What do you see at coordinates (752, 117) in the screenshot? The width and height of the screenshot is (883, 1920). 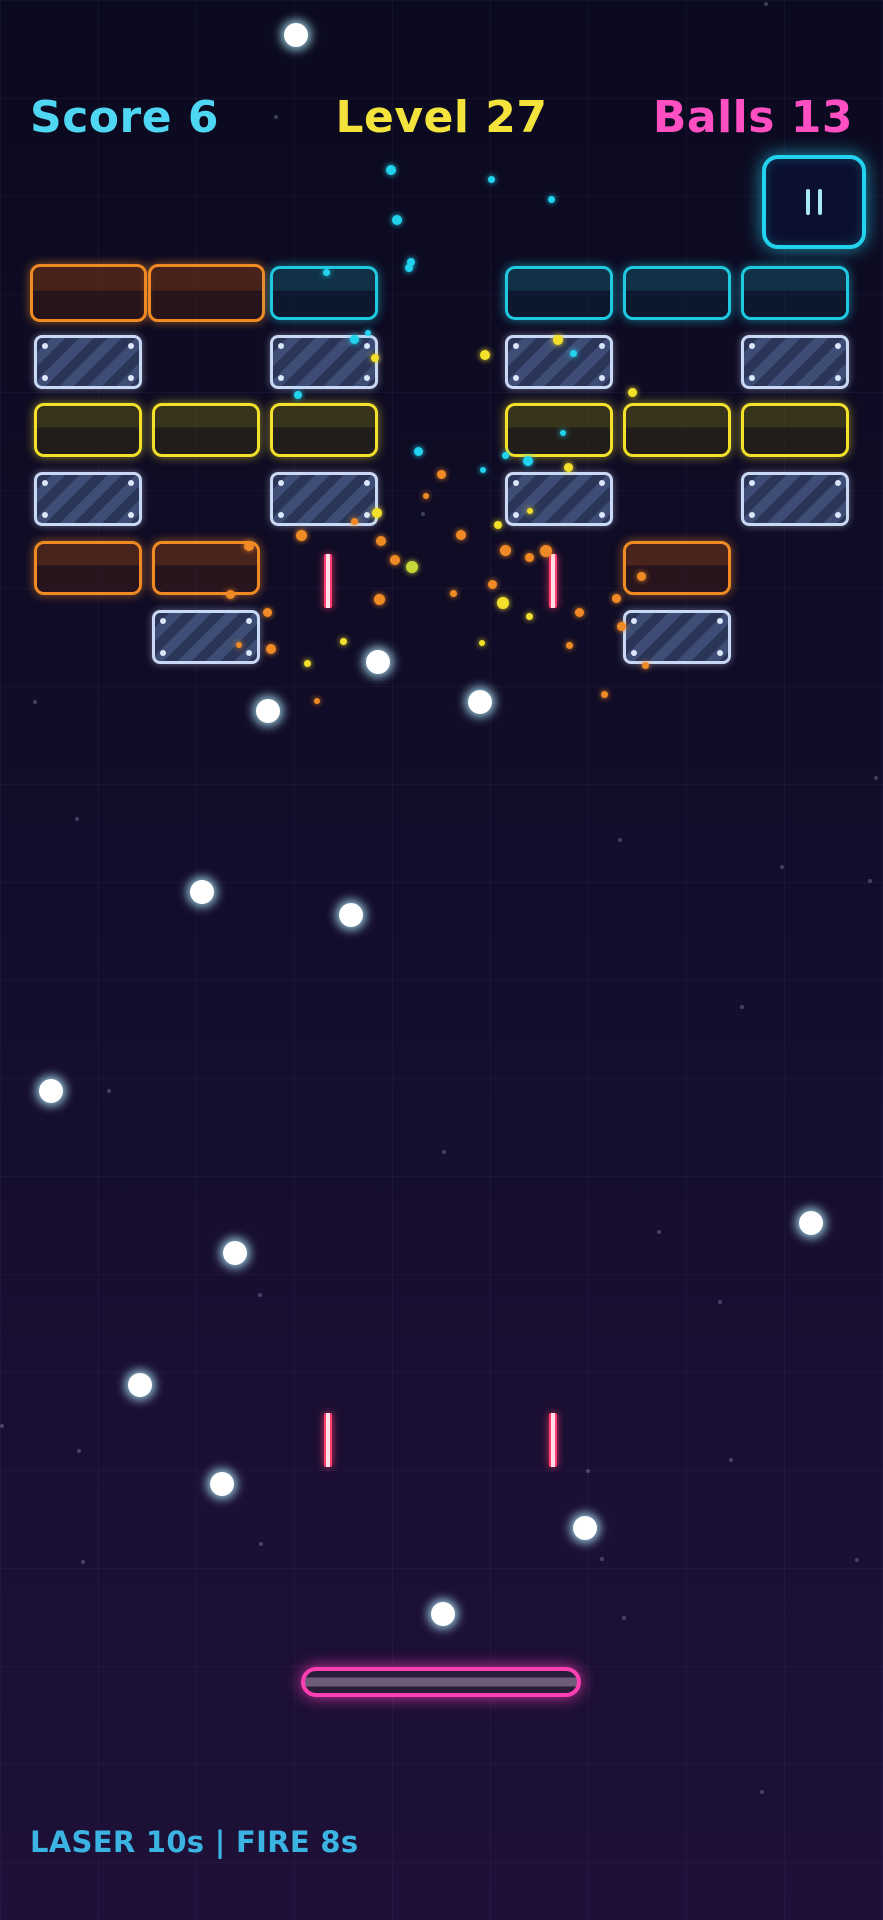 I see `balls-remaining-display: Balls 13` at bounding box center [752, 117].